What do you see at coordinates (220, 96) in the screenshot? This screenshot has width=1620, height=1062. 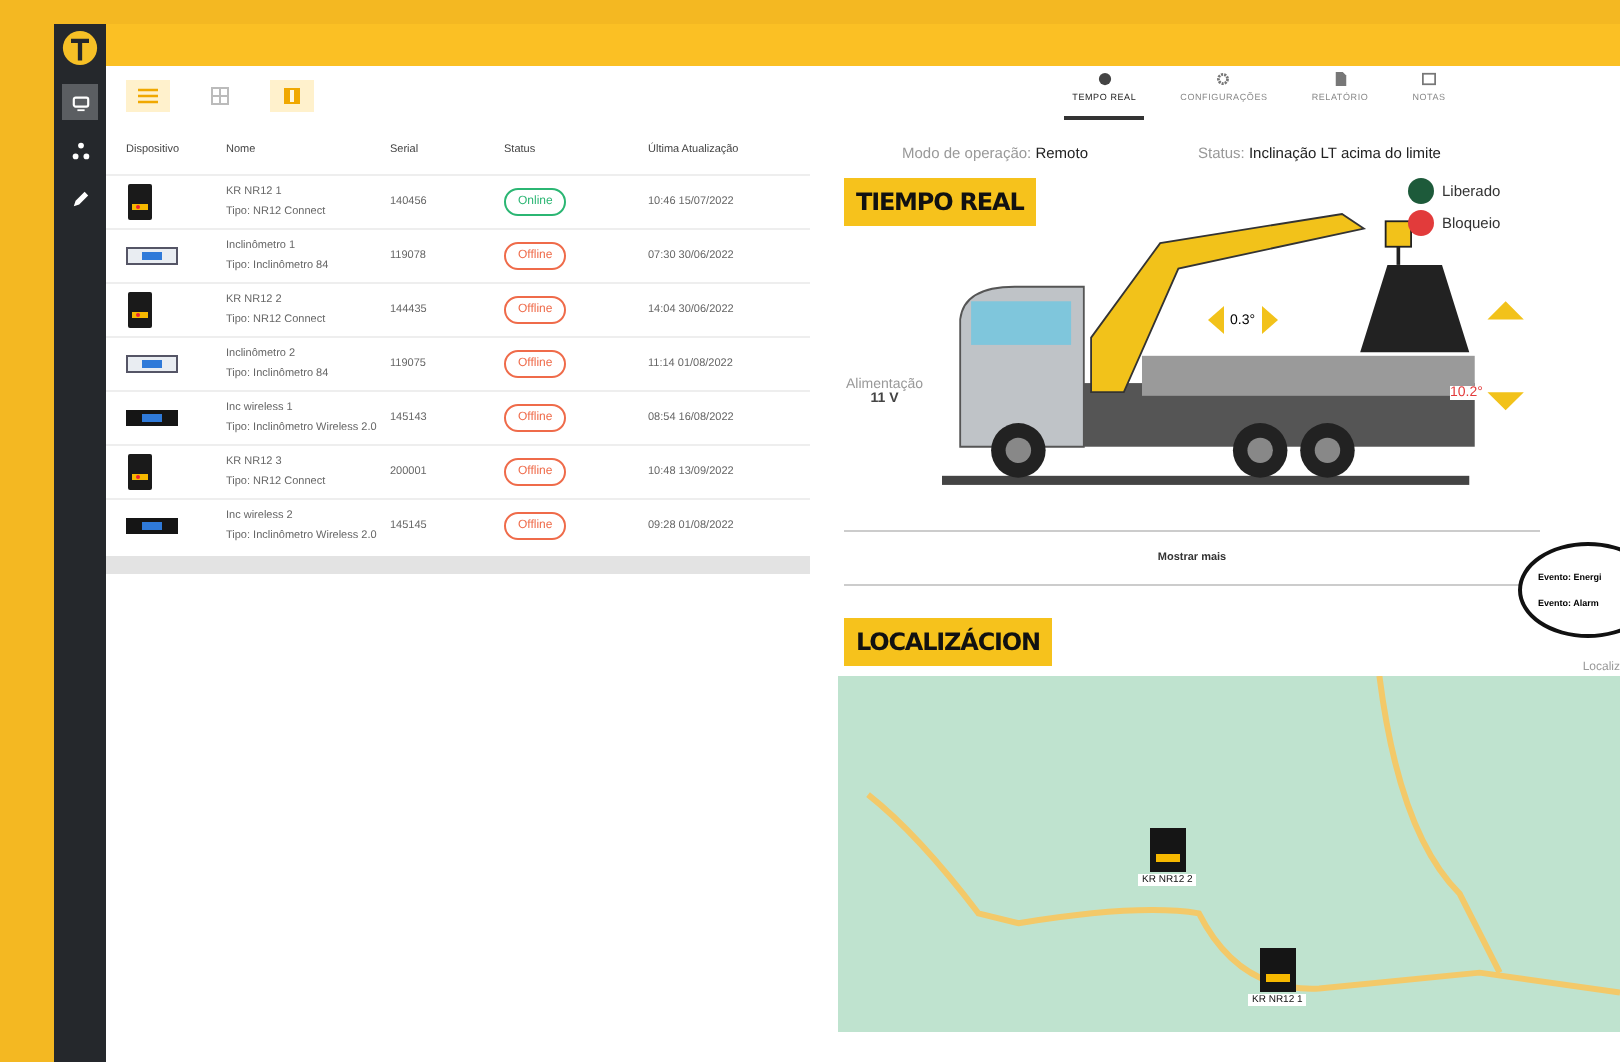 I see `grid-icon` at bounding box center [220, 96].